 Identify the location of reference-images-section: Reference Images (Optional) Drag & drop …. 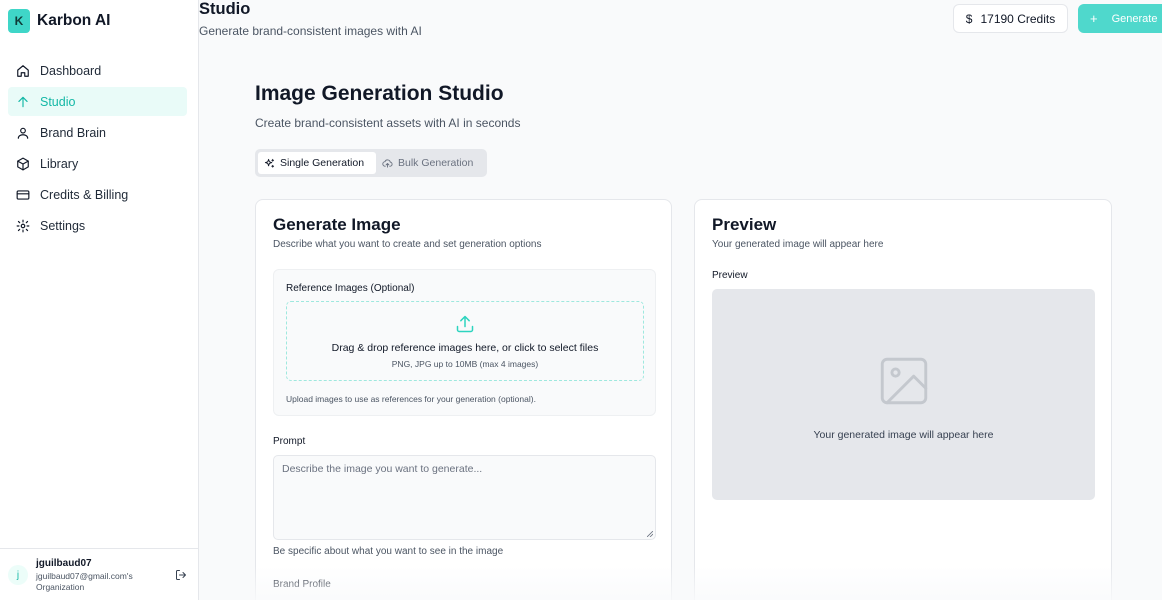
(464, 342).